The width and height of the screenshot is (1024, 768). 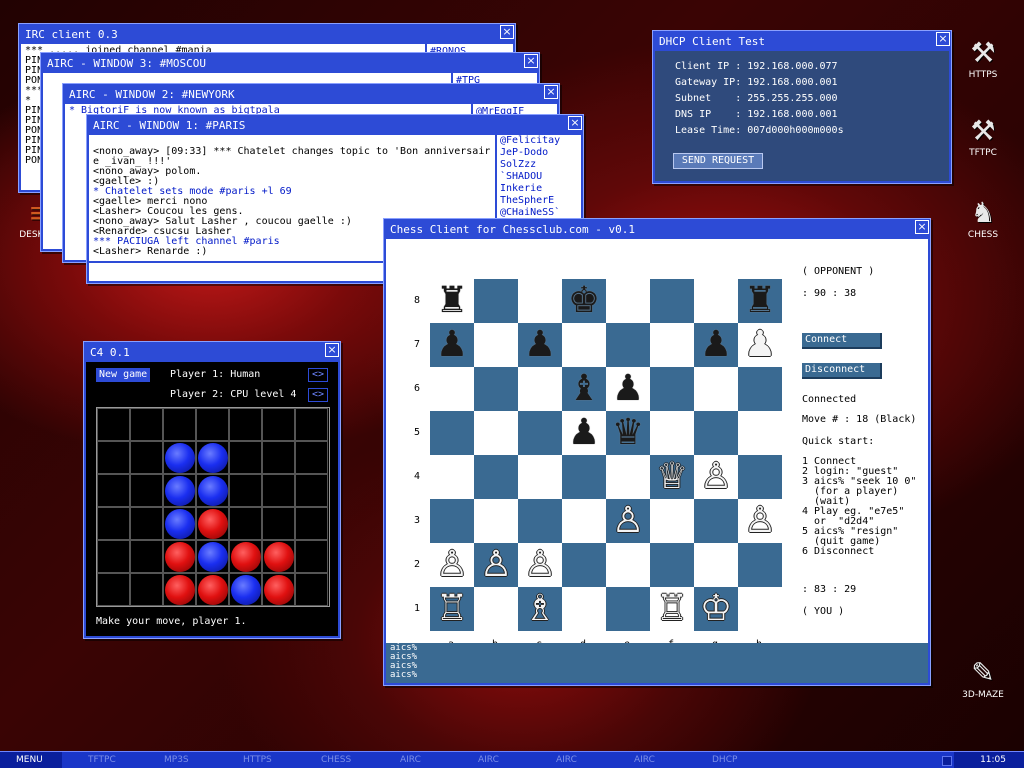 I want to click on chess-square-e4, so click(x=628, y=477).